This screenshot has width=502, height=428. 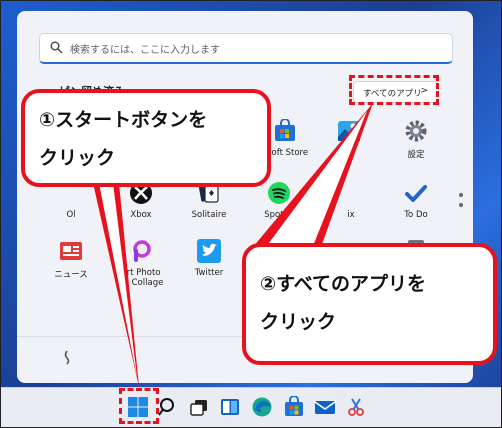 I want to click on callout-1-line2: クリック, so click(x=77, y=158).